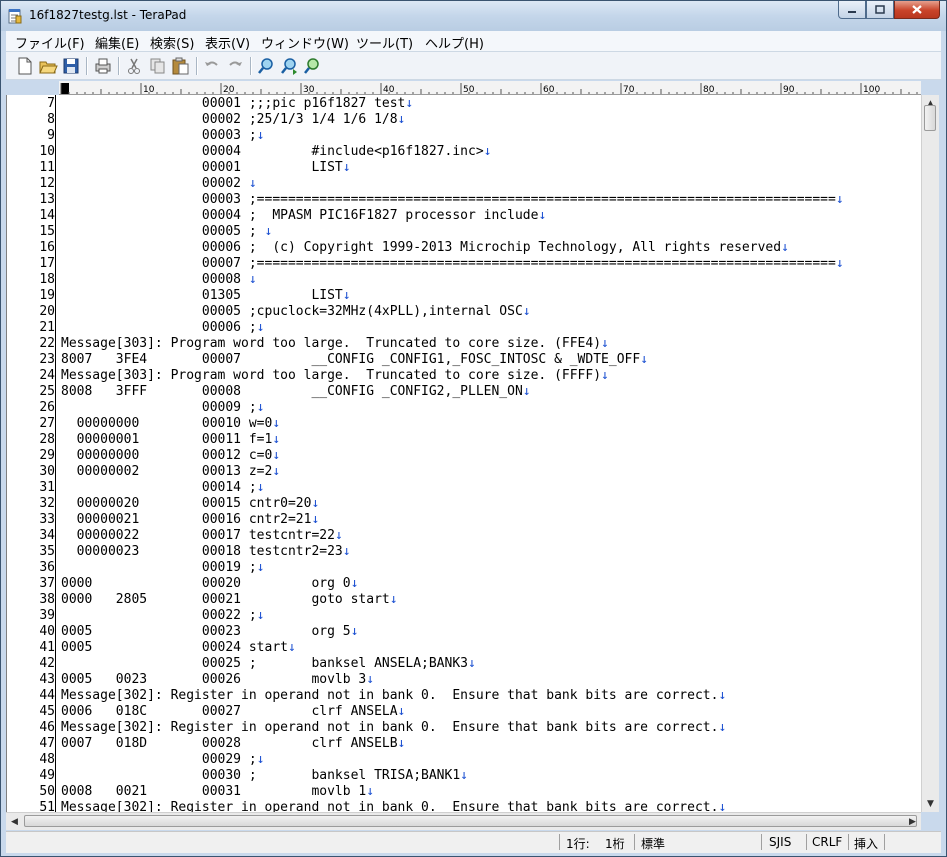 Image resolution: width=947 pixels, height=857 pixels. What do you see at coordinates (464, 632) in the screenshot?
I see `editor-line: 40 0005 00023 org 5↓` at bounding box center [464, 632].